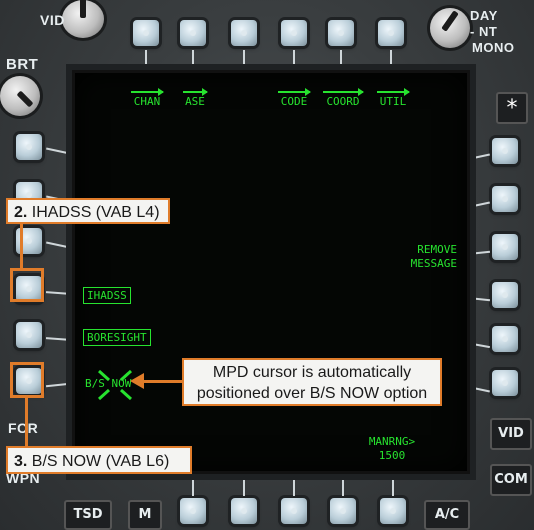 Image resolution: width=534 pixels, height=530 pixels. What do you see at coordinates (58, 245) in the screenshot?
I see `tick-l3` at bounding box center [58, 245].